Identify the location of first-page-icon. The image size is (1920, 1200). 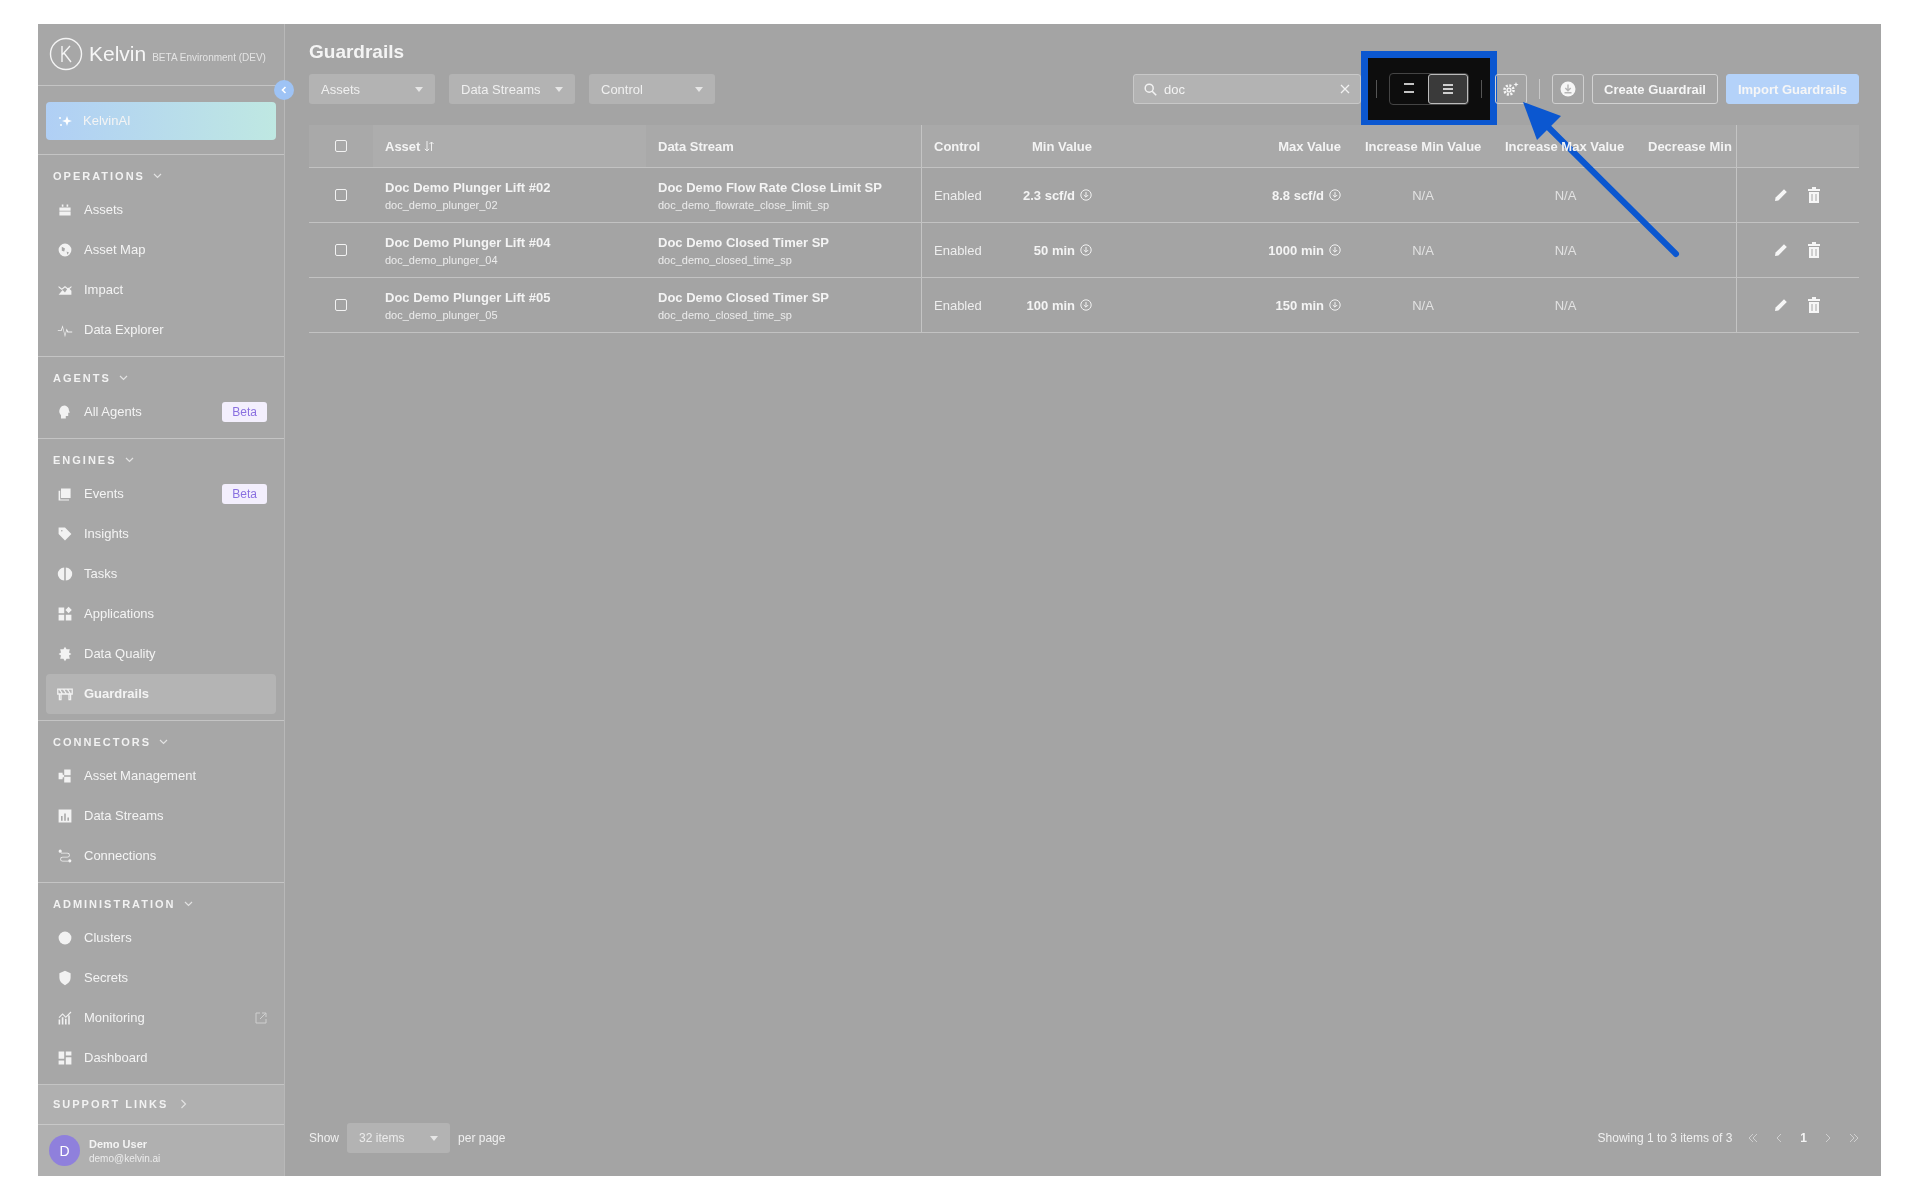
(1753, 1138).